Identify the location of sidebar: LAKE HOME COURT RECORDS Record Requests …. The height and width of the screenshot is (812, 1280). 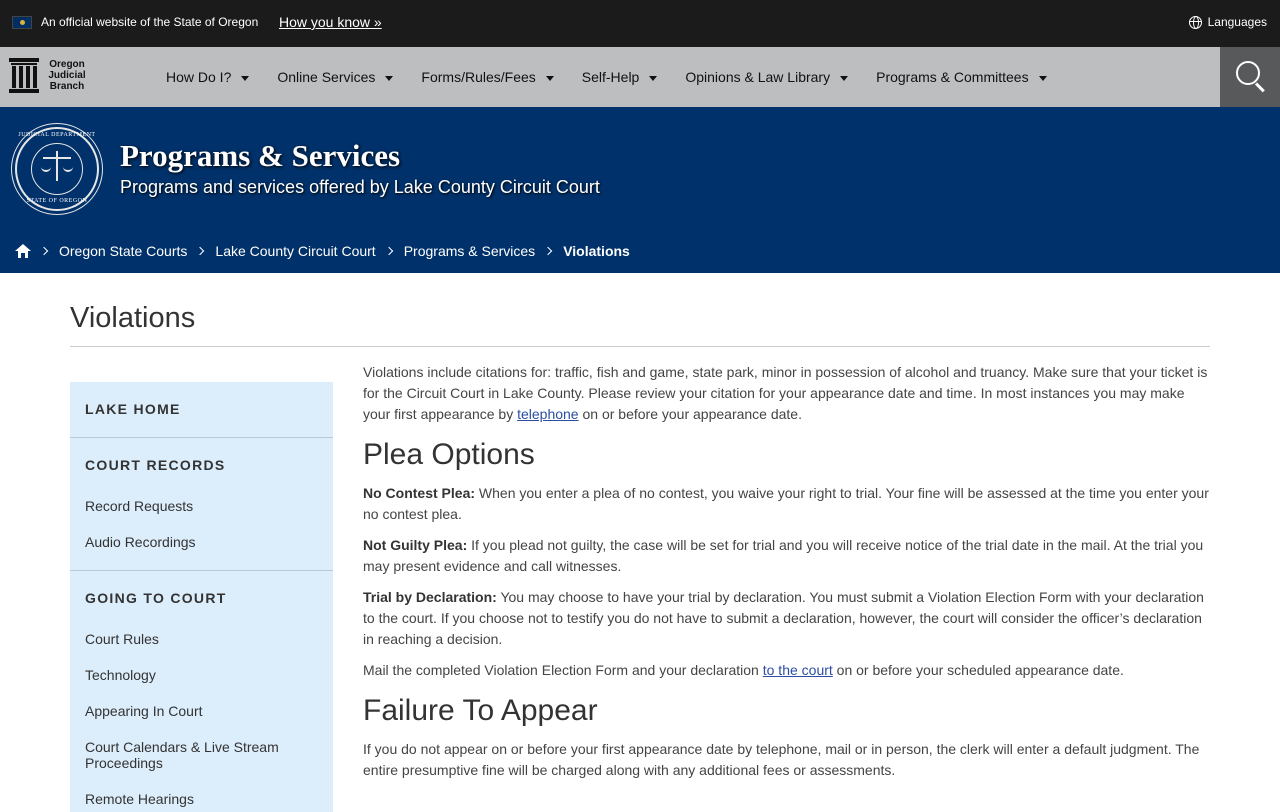
(201, 597).